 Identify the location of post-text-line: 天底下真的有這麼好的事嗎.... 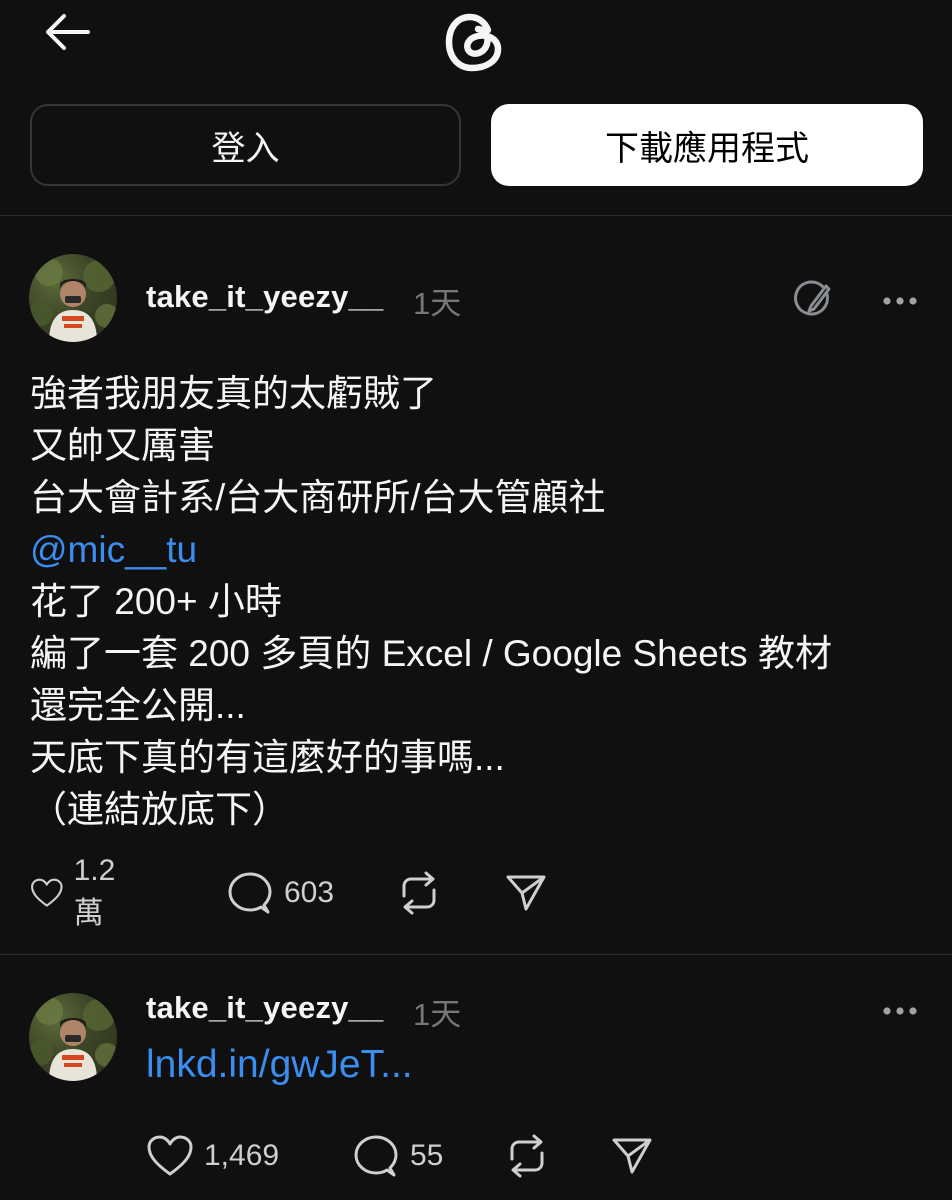
(267, 757).